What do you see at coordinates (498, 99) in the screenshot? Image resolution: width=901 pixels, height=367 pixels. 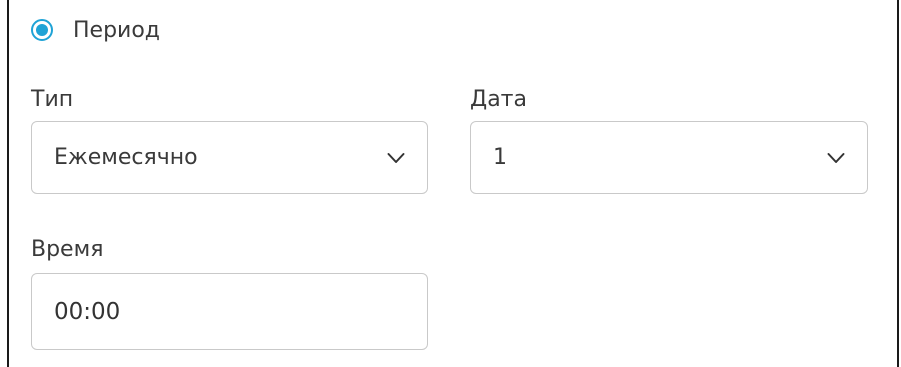 I see `date-label: Дата` at bounding box center [498, 99].